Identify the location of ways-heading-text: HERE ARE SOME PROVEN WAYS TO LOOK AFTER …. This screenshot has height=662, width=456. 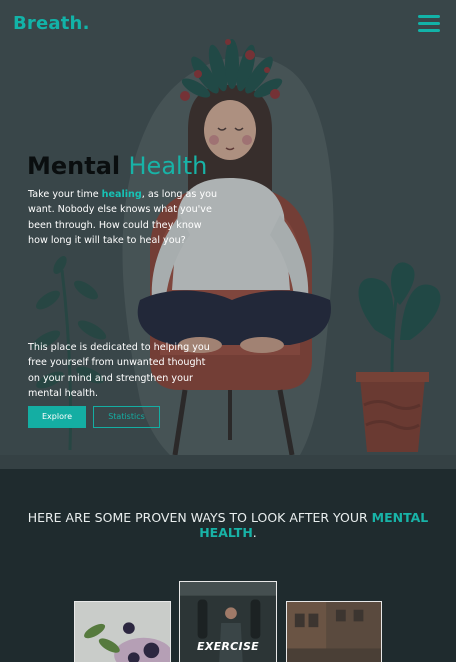
(199, 517).